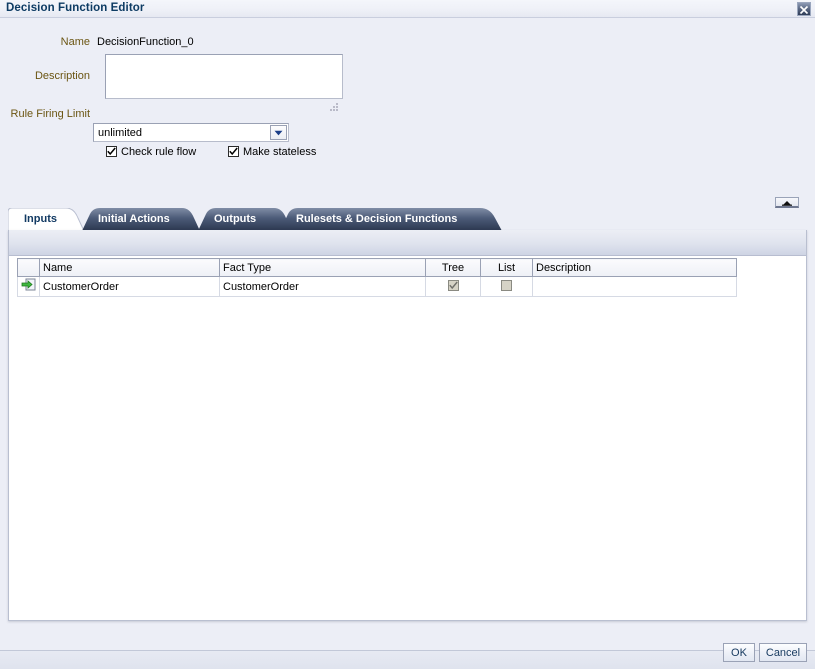 The height and width of the screenshot is (669, 815). I want to click on cell-tree, so click(453, 286).